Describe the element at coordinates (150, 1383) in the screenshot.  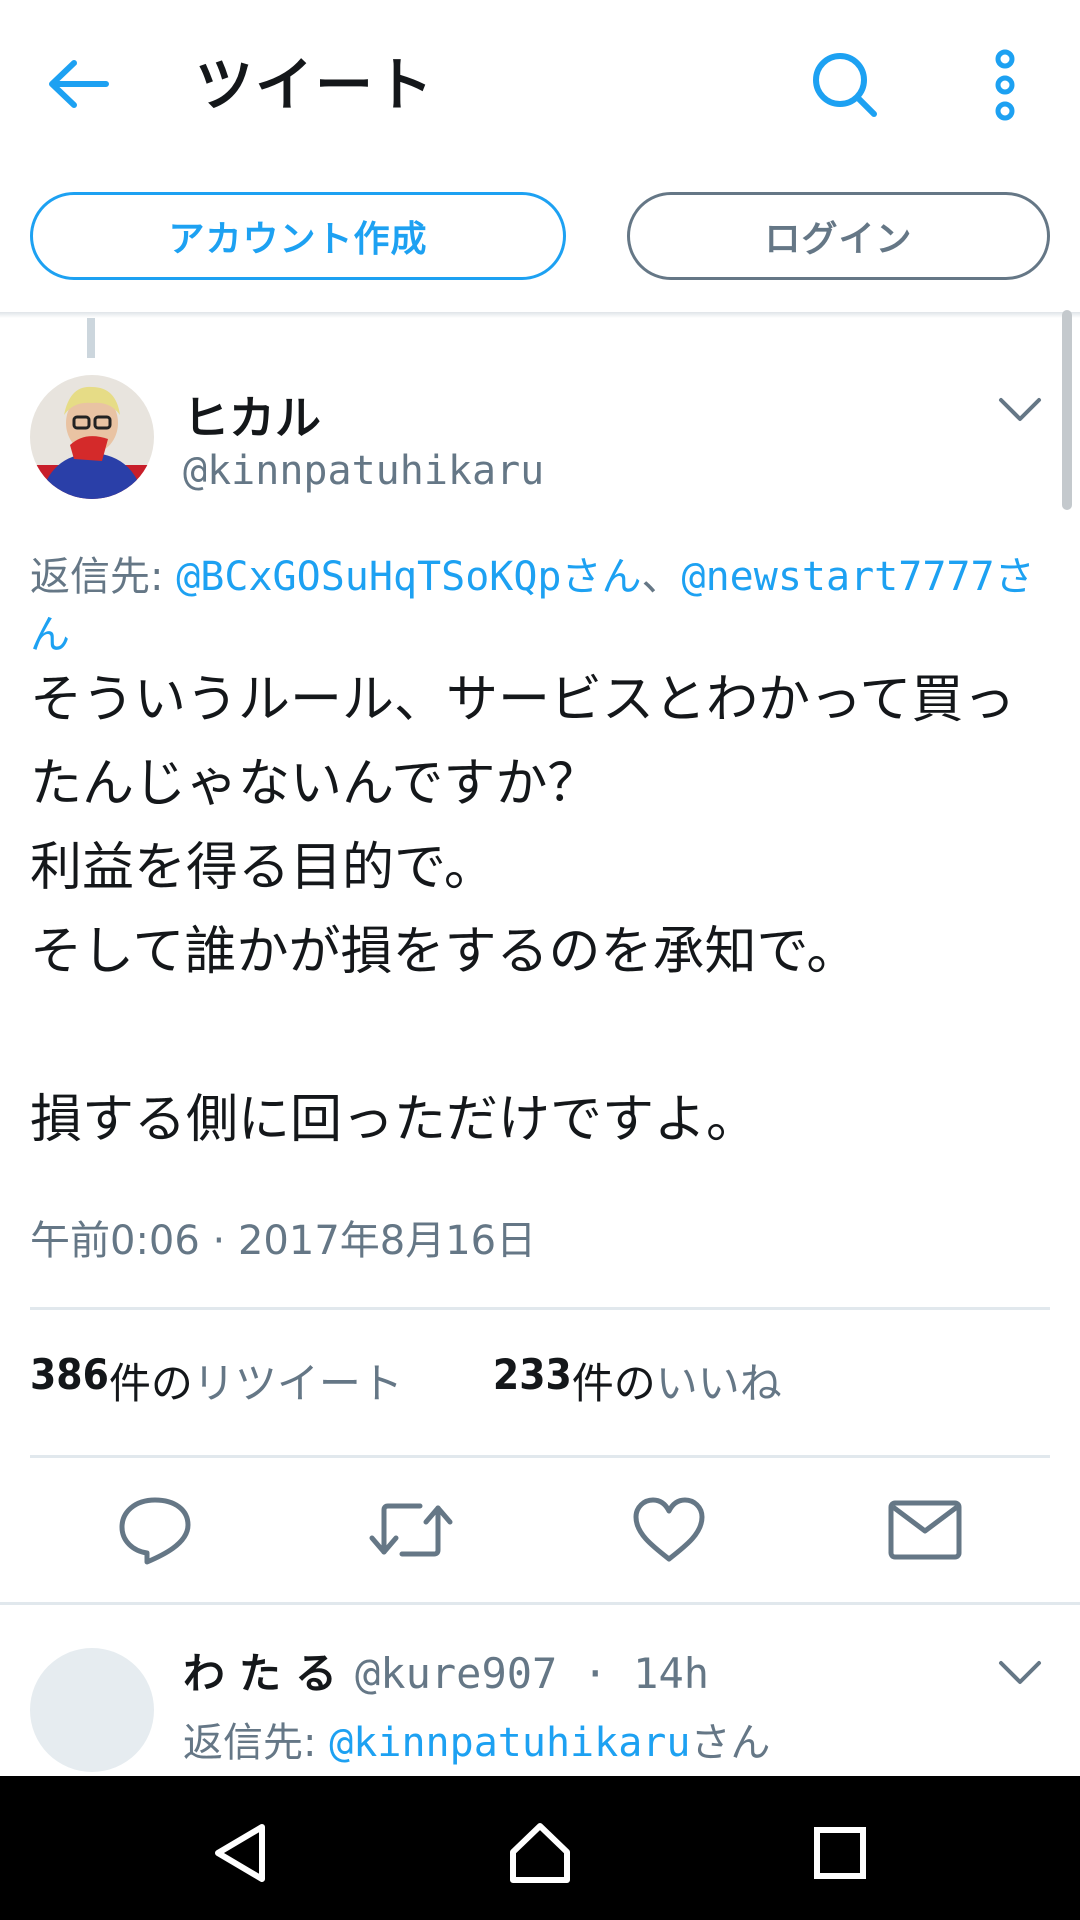
I see `retweet-unit: 件の` at that location.